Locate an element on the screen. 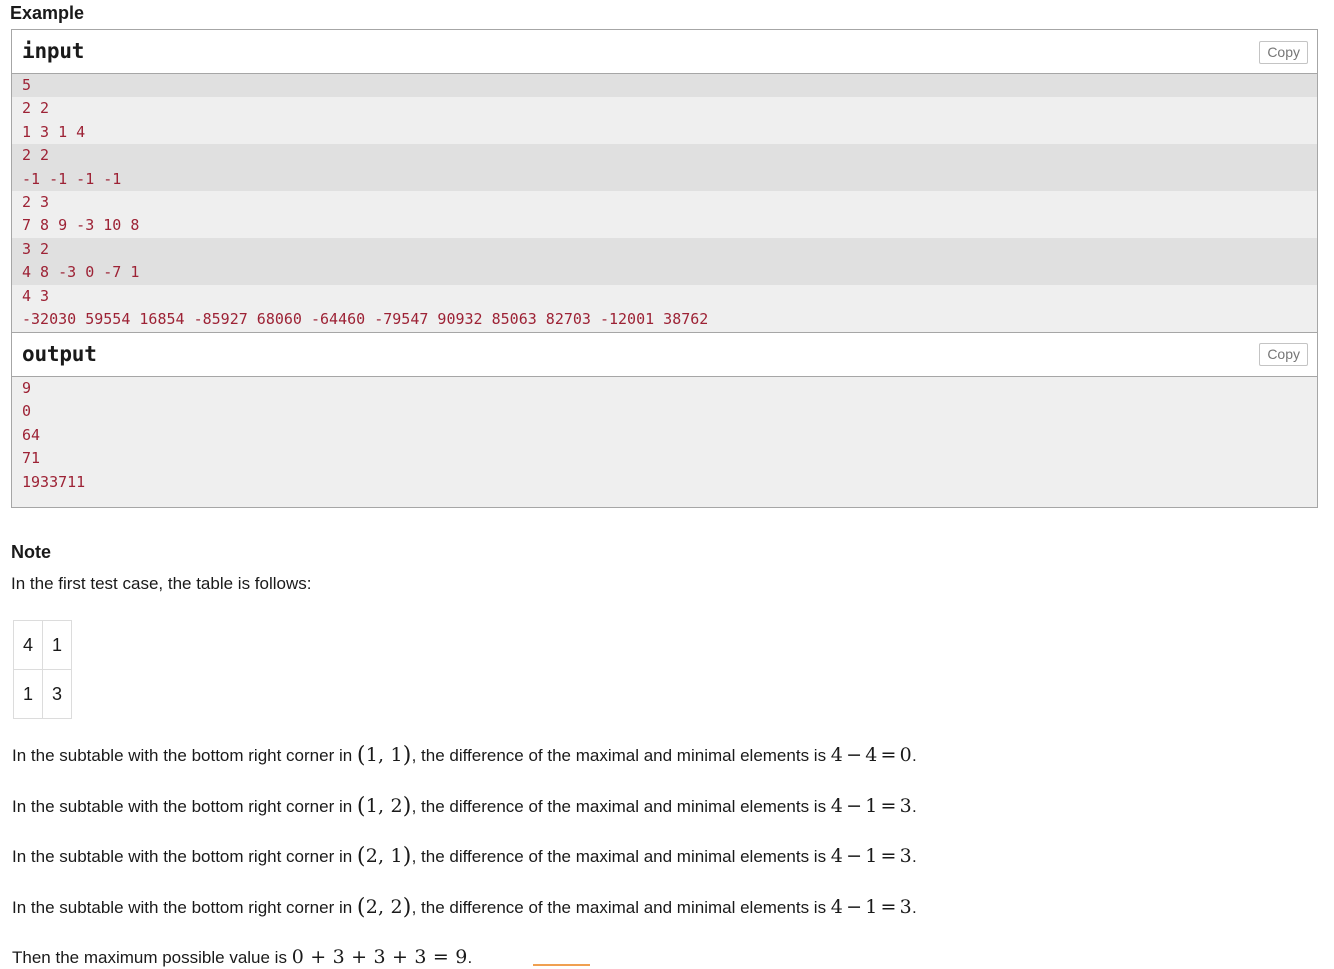 The height and width of the screenshot is (969, 1334). note-matrix-table: 4 1 1 3 is located at coordinates (42, 669).